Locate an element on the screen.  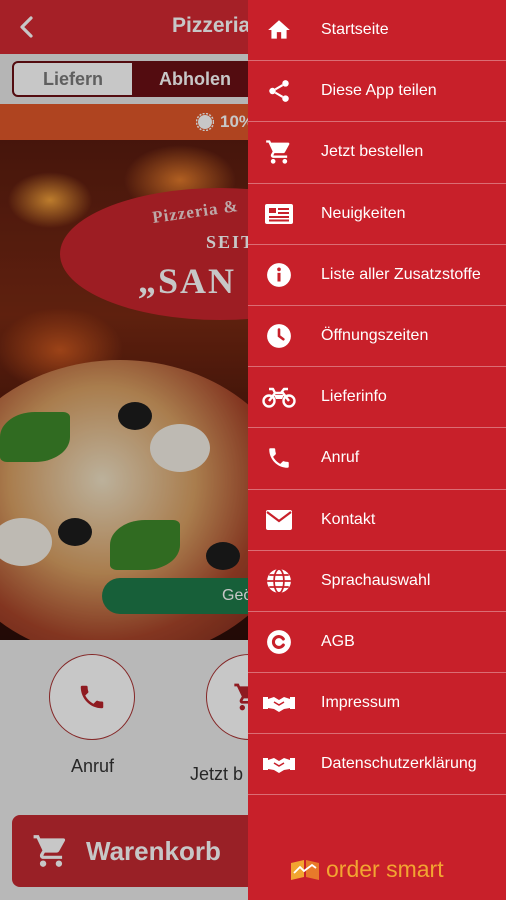
menu-label: Sprachauswahl is located at coordinates (376, 580).